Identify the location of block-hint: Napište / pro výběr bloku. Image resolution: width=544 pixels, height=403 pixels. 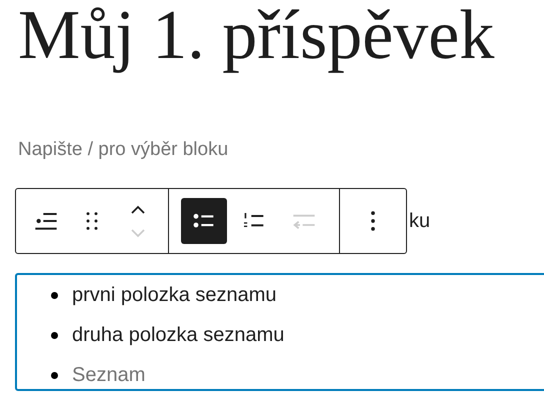
(124, 150).